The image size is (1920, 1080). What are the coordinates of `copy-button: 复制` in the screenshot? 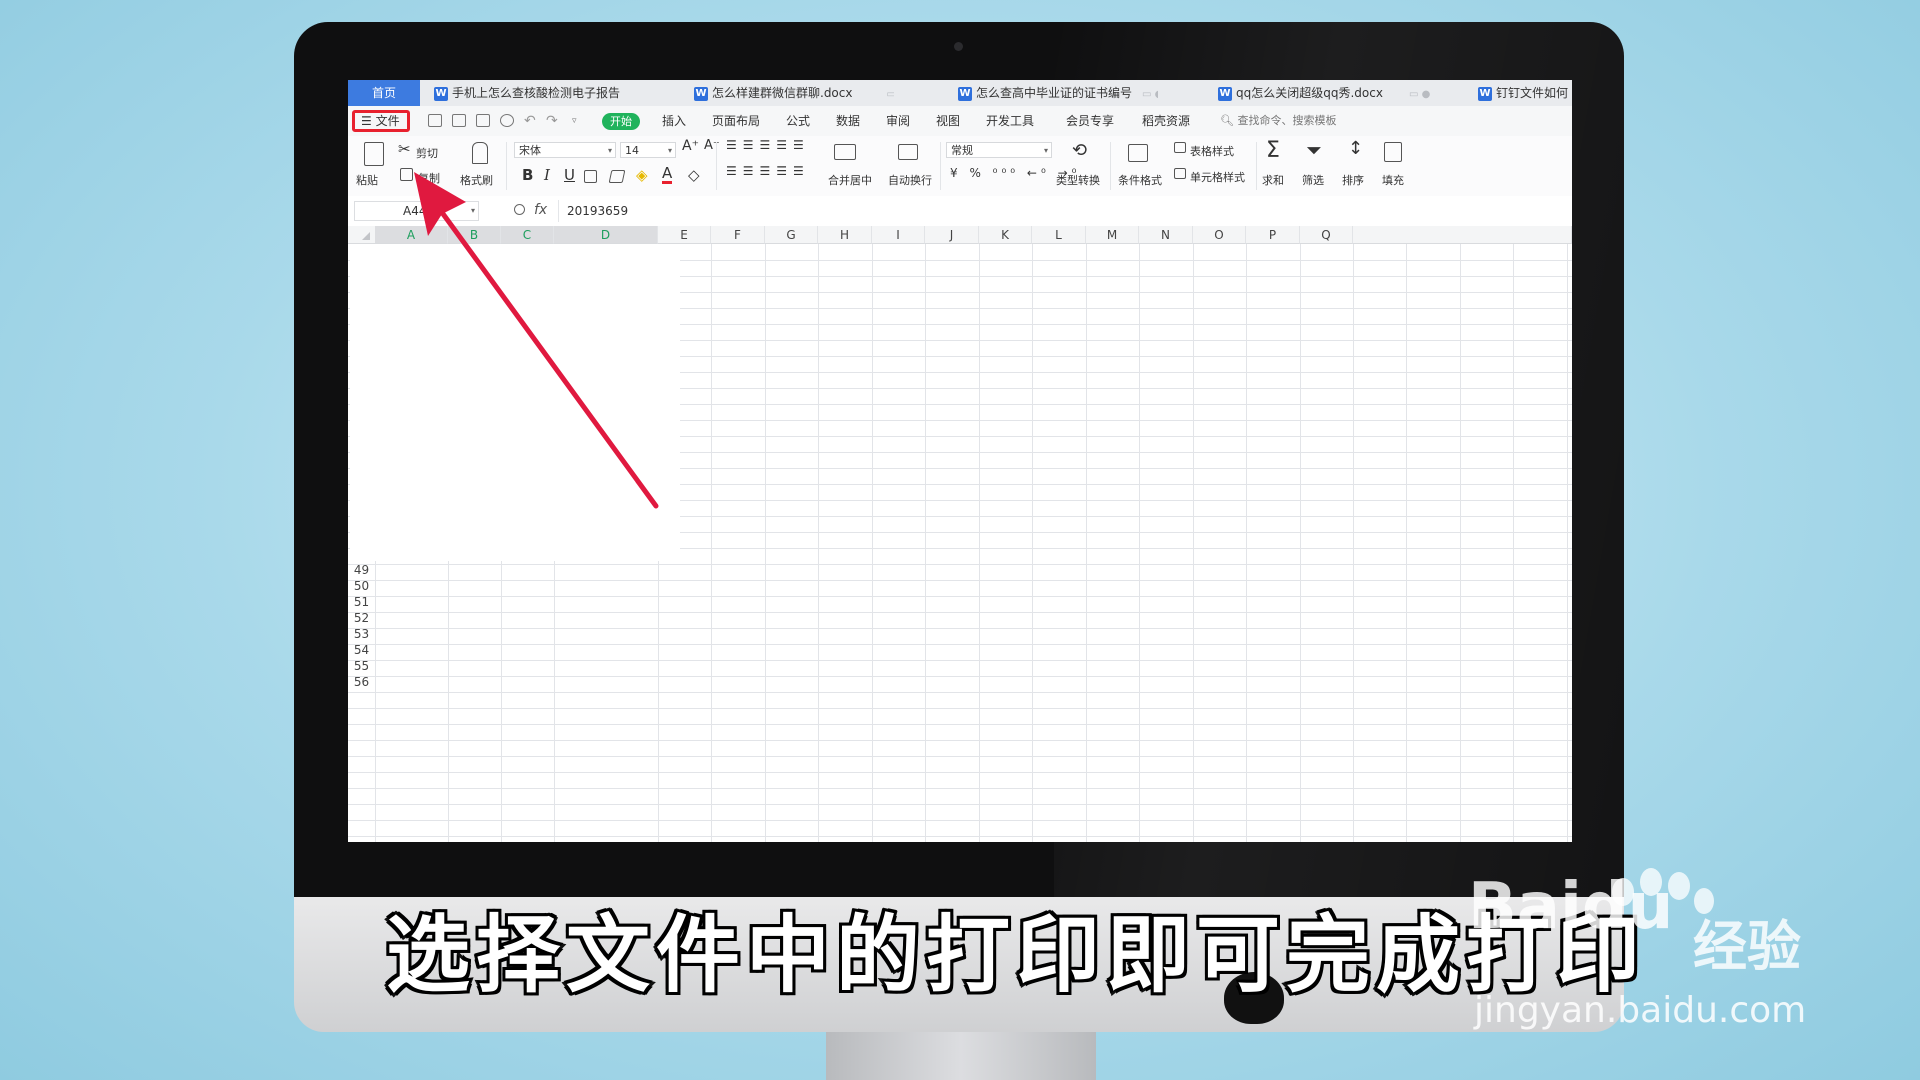 It's located at (429, 178).